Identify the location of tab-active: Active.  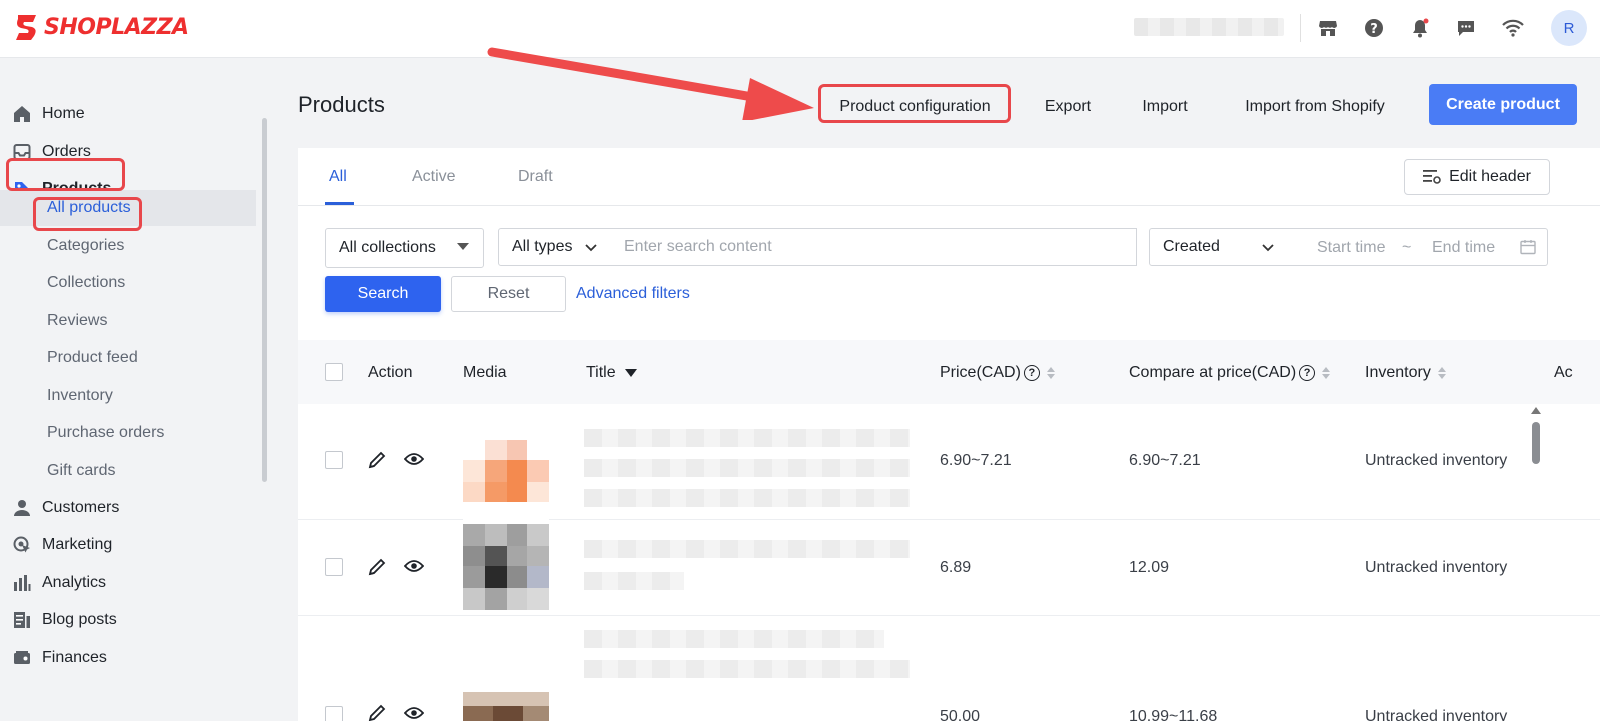
(434, 177).